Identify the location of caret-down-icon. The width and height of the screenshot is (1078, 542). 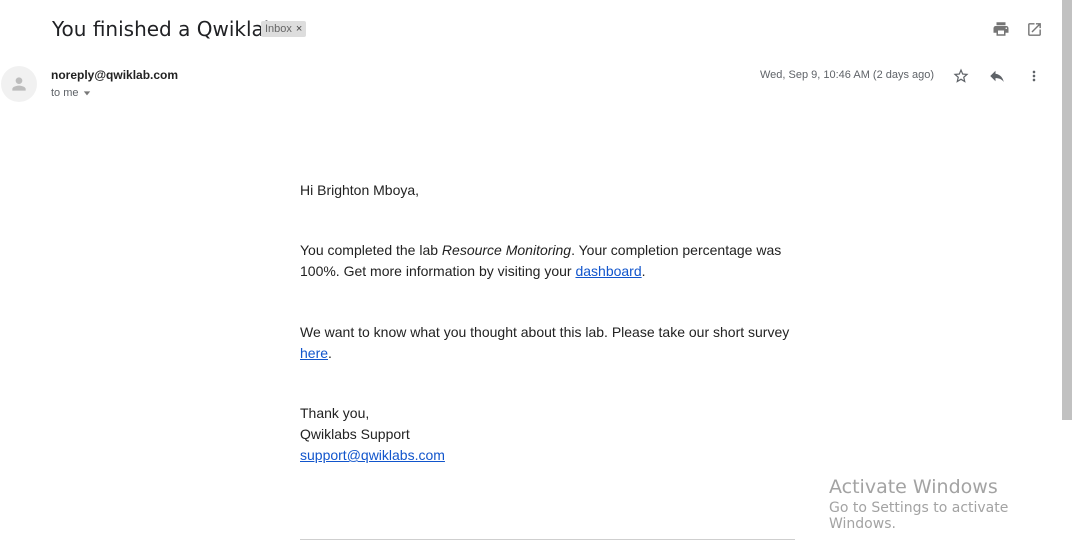
(86, 93).